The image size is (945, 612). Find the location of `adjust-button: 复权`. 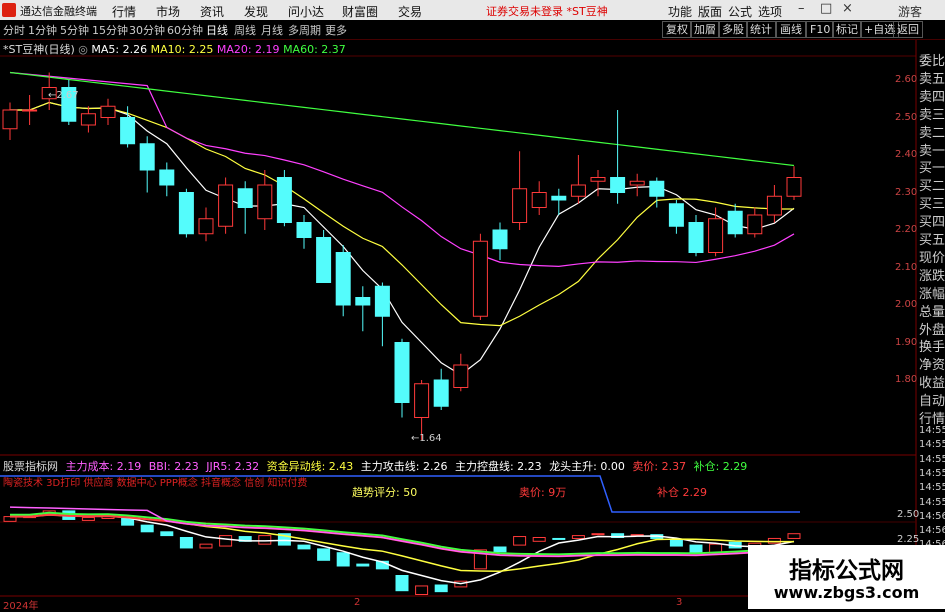

adjust-button: 复权 is located at coordinates (677, 29).